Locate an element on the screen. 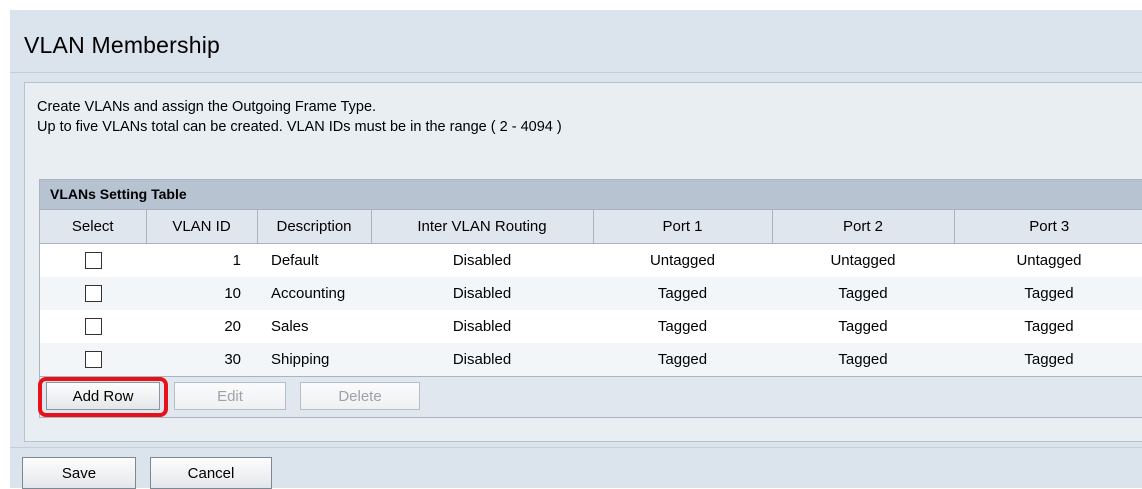  vlan-id-cell: 10 is located at coordinates (201, 293).